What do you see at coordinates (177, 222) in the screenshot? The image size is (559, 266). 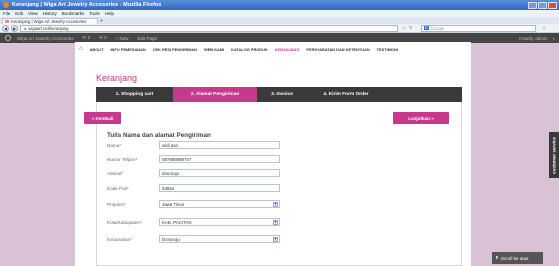 I see `kota-value: KAB. PACITAN` at bounding box center [177, 222].